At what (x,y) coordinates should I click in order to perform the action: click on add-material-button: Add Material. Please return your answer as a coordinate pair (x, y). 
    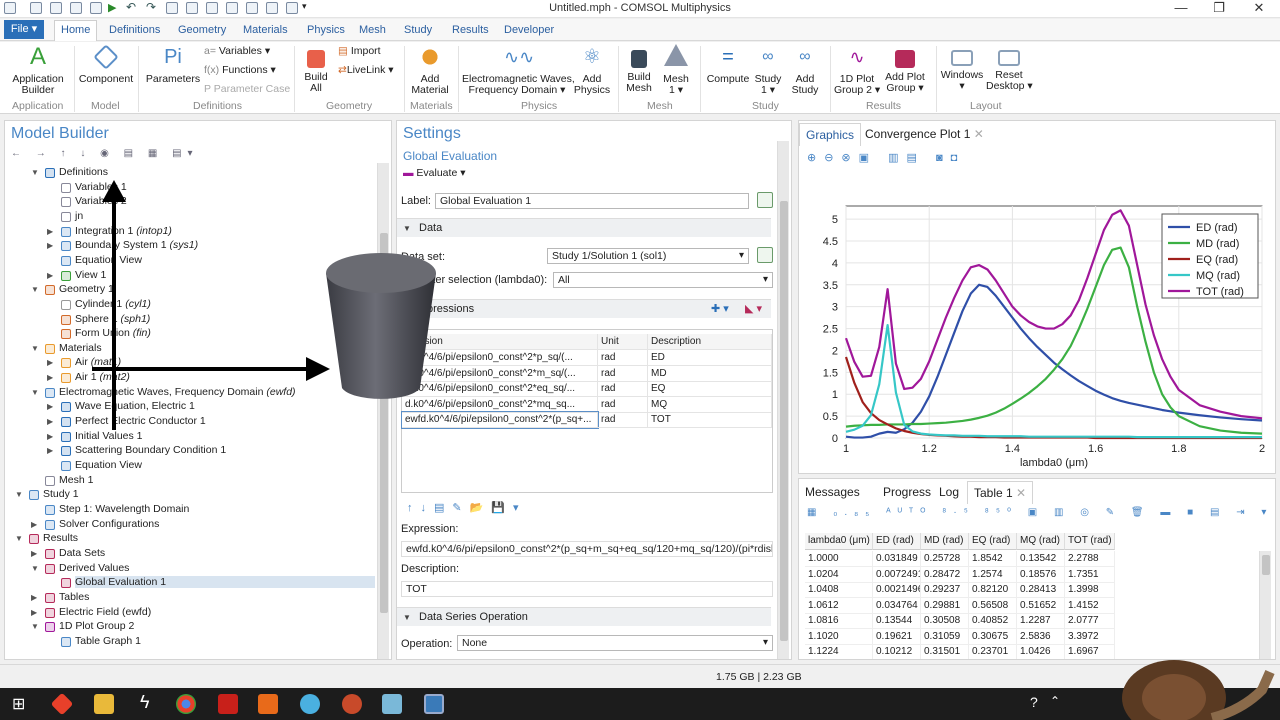
    Looking at the image, I should click on (430, 70).